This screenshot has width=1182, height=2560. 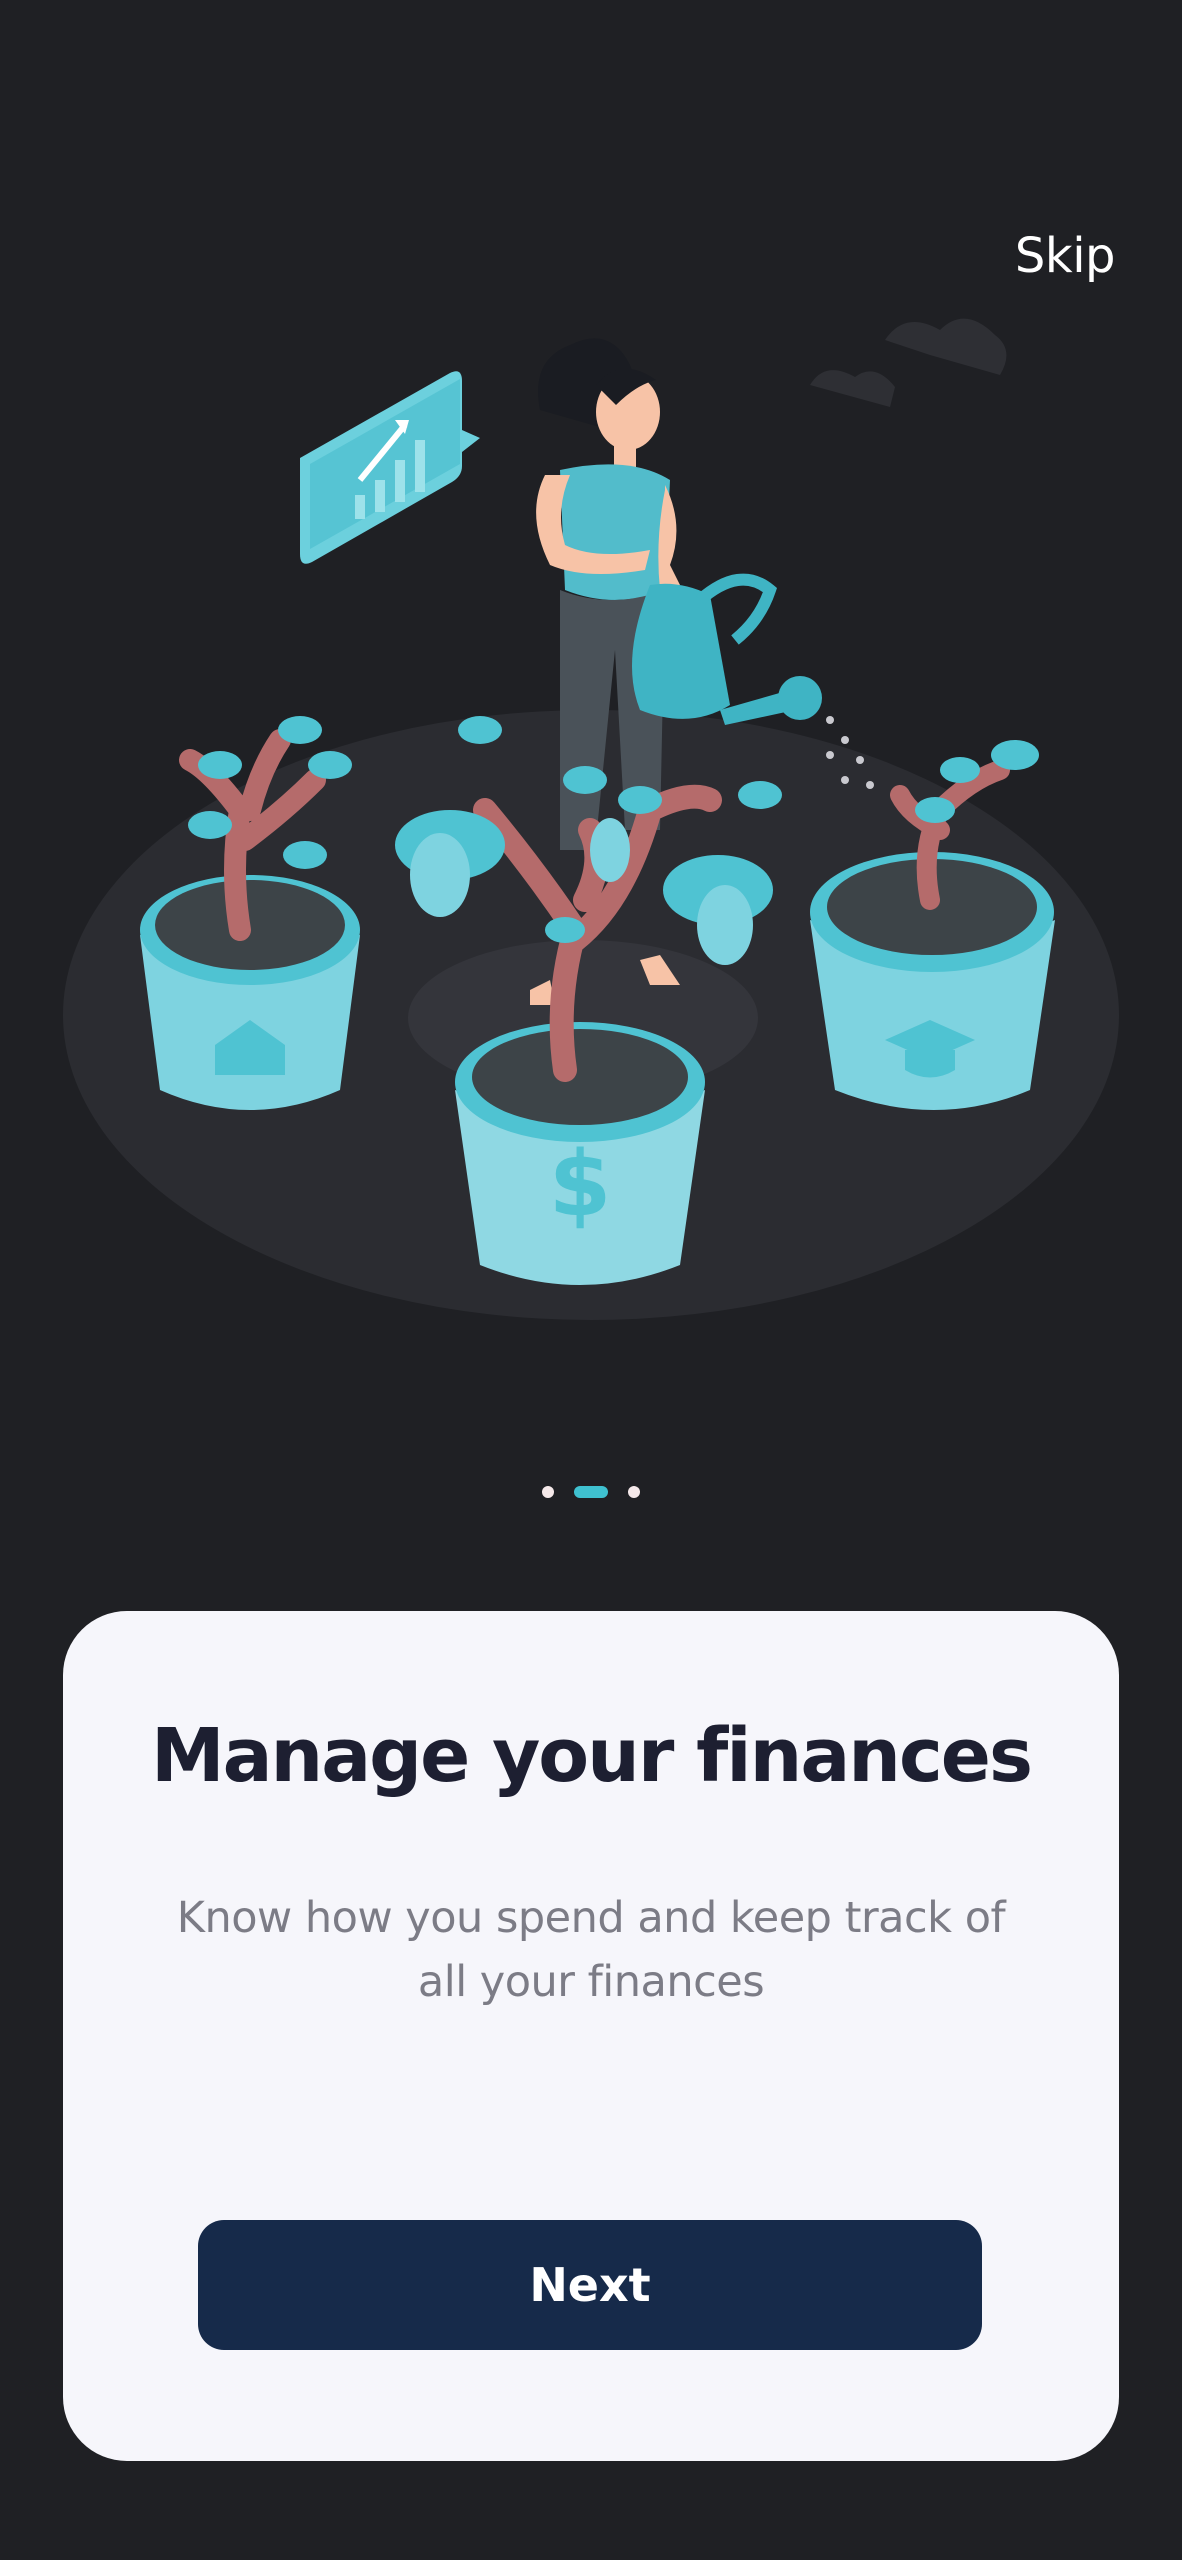 What do you see at coordinates (1065, 256) in the screenshot?
I see `skip-button: Skip` at bounding box center [1065, 256].